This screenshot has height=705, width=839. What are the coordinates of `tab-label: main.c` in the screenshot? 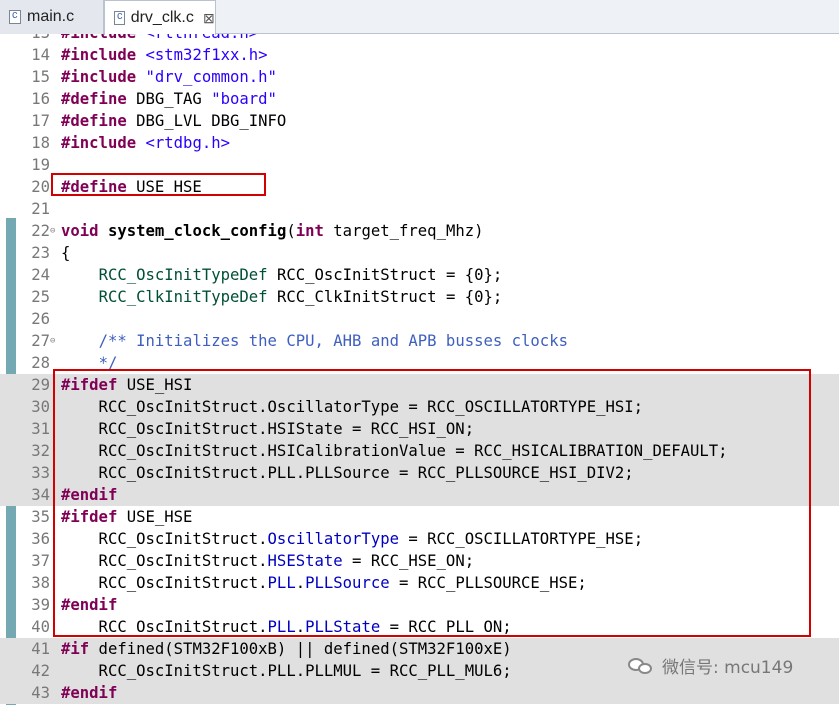 It's located at (51, 16).